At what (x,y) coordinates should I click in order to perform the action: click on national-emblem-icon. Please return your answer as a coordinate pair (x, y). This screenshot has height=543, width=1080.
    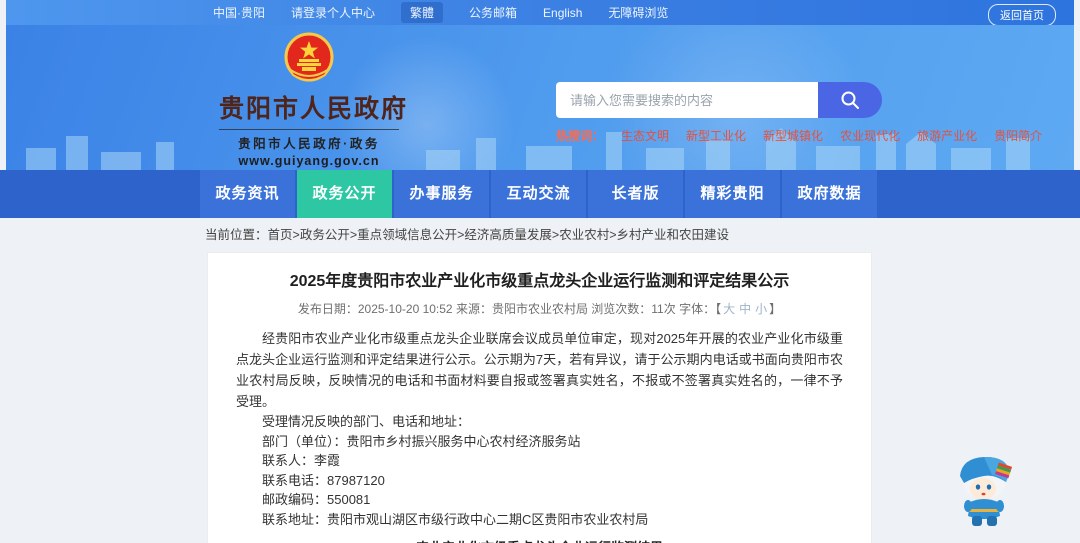
    Looking at the image, I should click on (309, 57).